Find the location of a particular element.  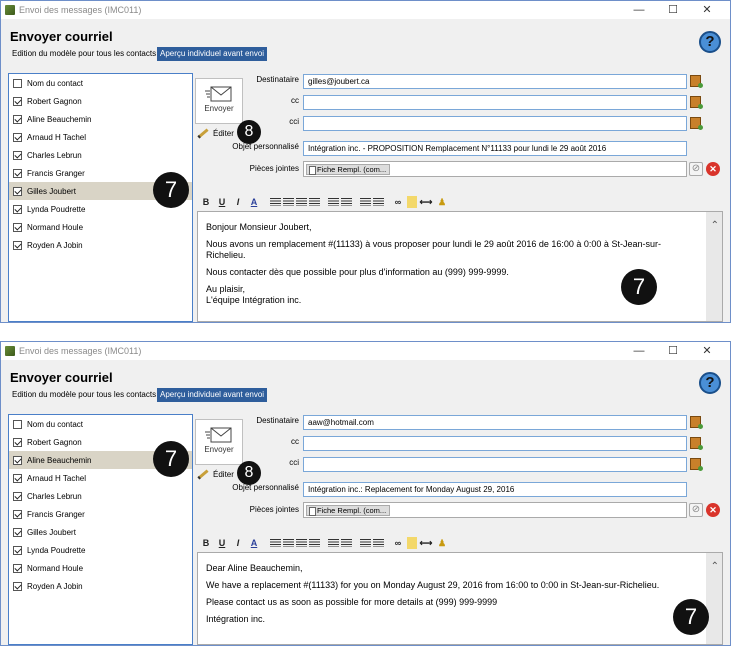

recipient-field: aaw@hotmail.com is located at coordinates (495, 422).